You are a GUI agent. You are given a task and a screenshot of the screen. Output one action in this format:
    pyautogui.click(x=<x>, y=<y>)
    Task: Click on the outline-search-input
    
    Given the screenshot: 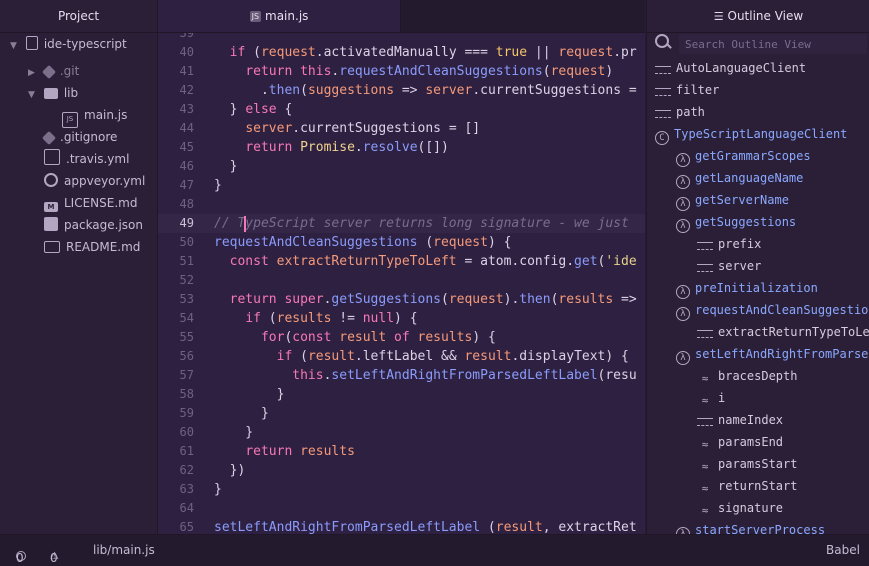 What is the action you would take?
    pyautogui.click(x=773, y=44)
    